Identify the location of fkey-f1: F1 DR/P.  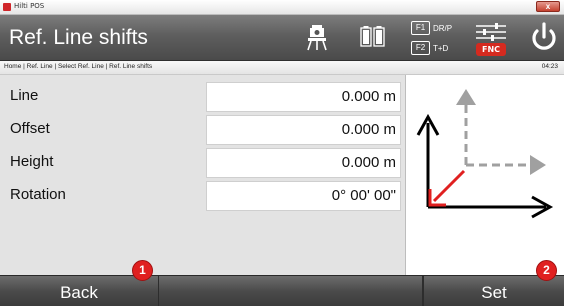
(431, 28).